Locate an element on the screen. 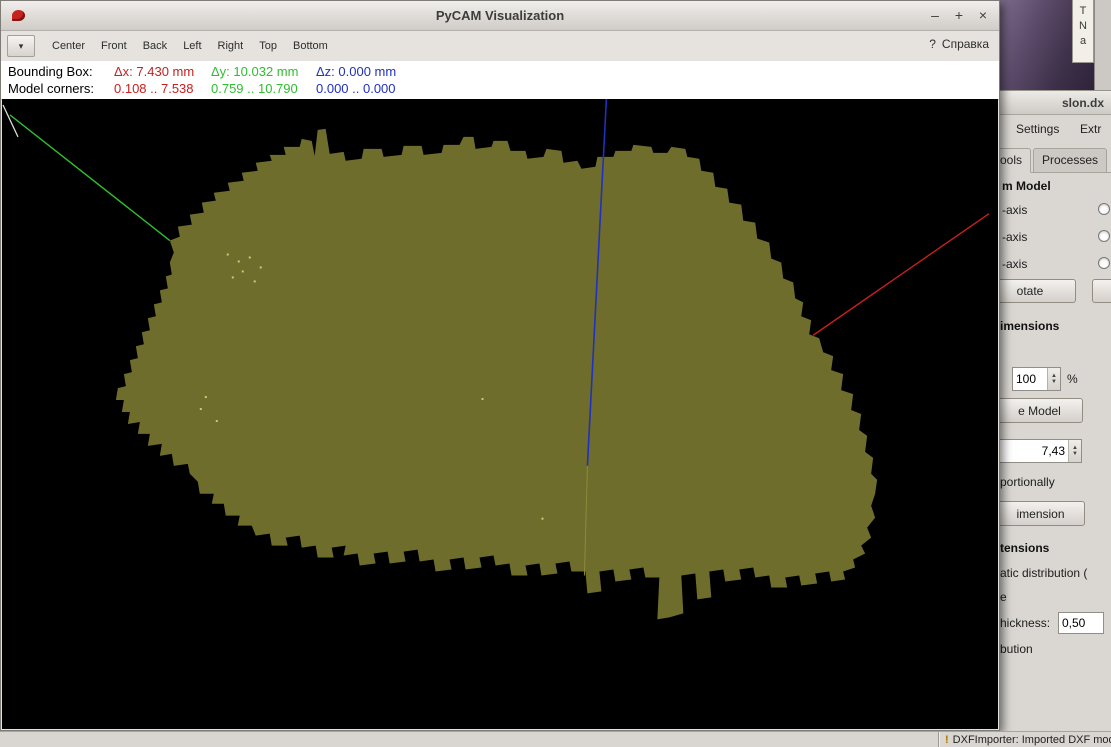  transform-model-section: m Model is located at coordinates (1026, 186).